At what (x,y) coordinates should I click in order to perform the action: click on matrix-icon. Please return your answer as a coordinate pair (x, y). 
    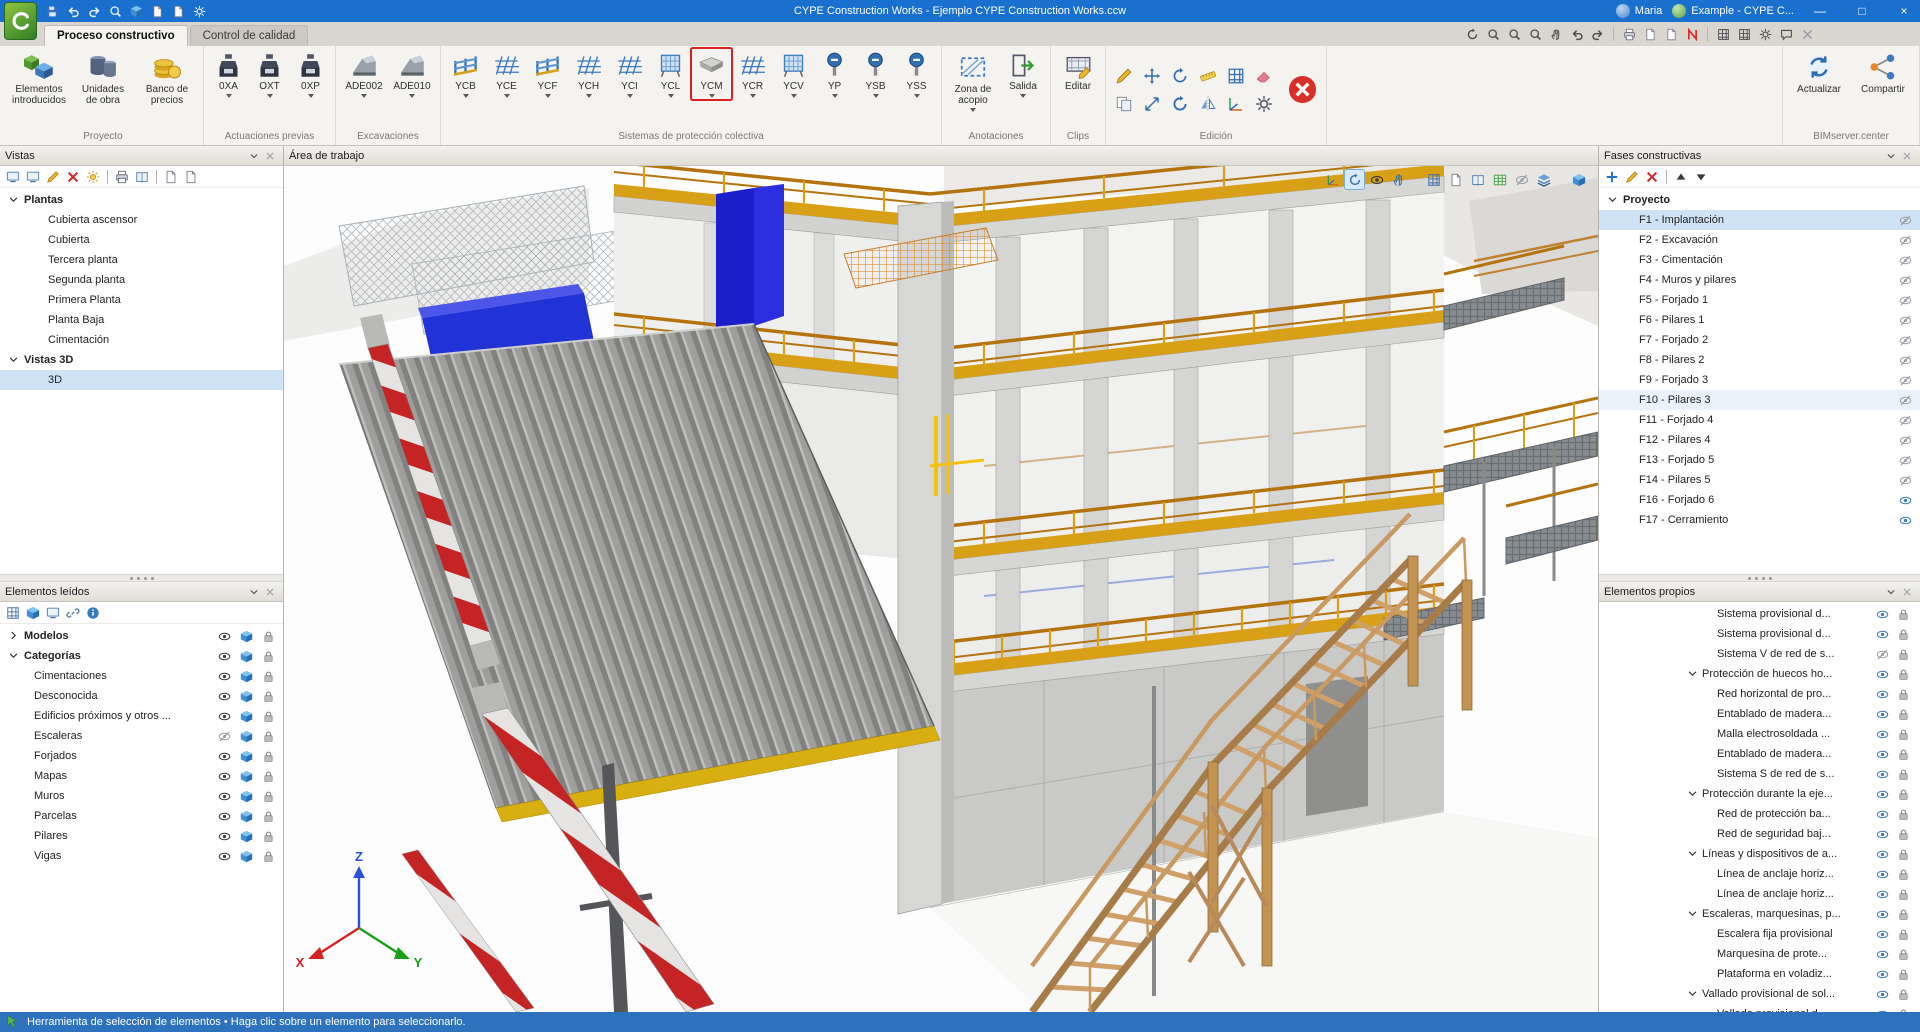
    Looking at the image, I should click on (1236, 76).